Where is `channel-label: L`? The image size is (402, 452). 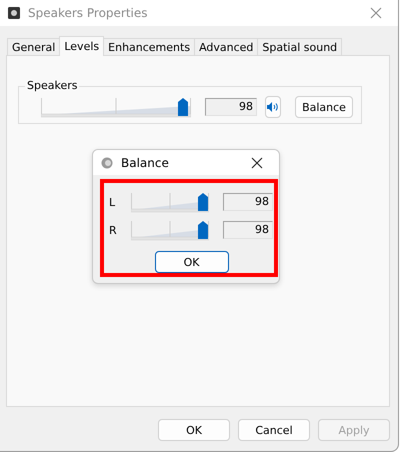
channel-label: L is located at coordinates (112, 202).